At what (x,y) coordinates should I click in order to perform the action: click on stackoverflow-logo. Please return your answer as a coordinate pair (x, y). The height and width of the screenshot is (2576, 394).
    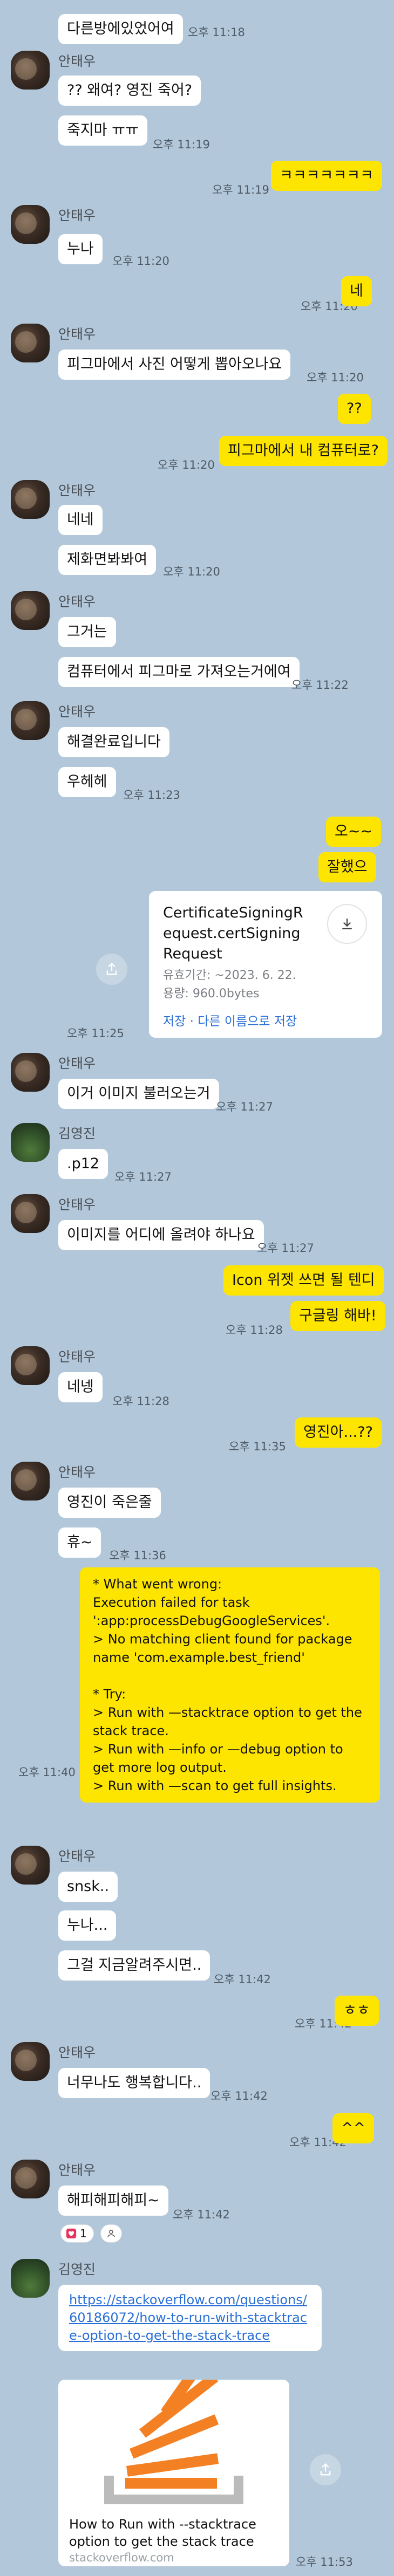
    Looking at the image, I should click on (173, 2442).